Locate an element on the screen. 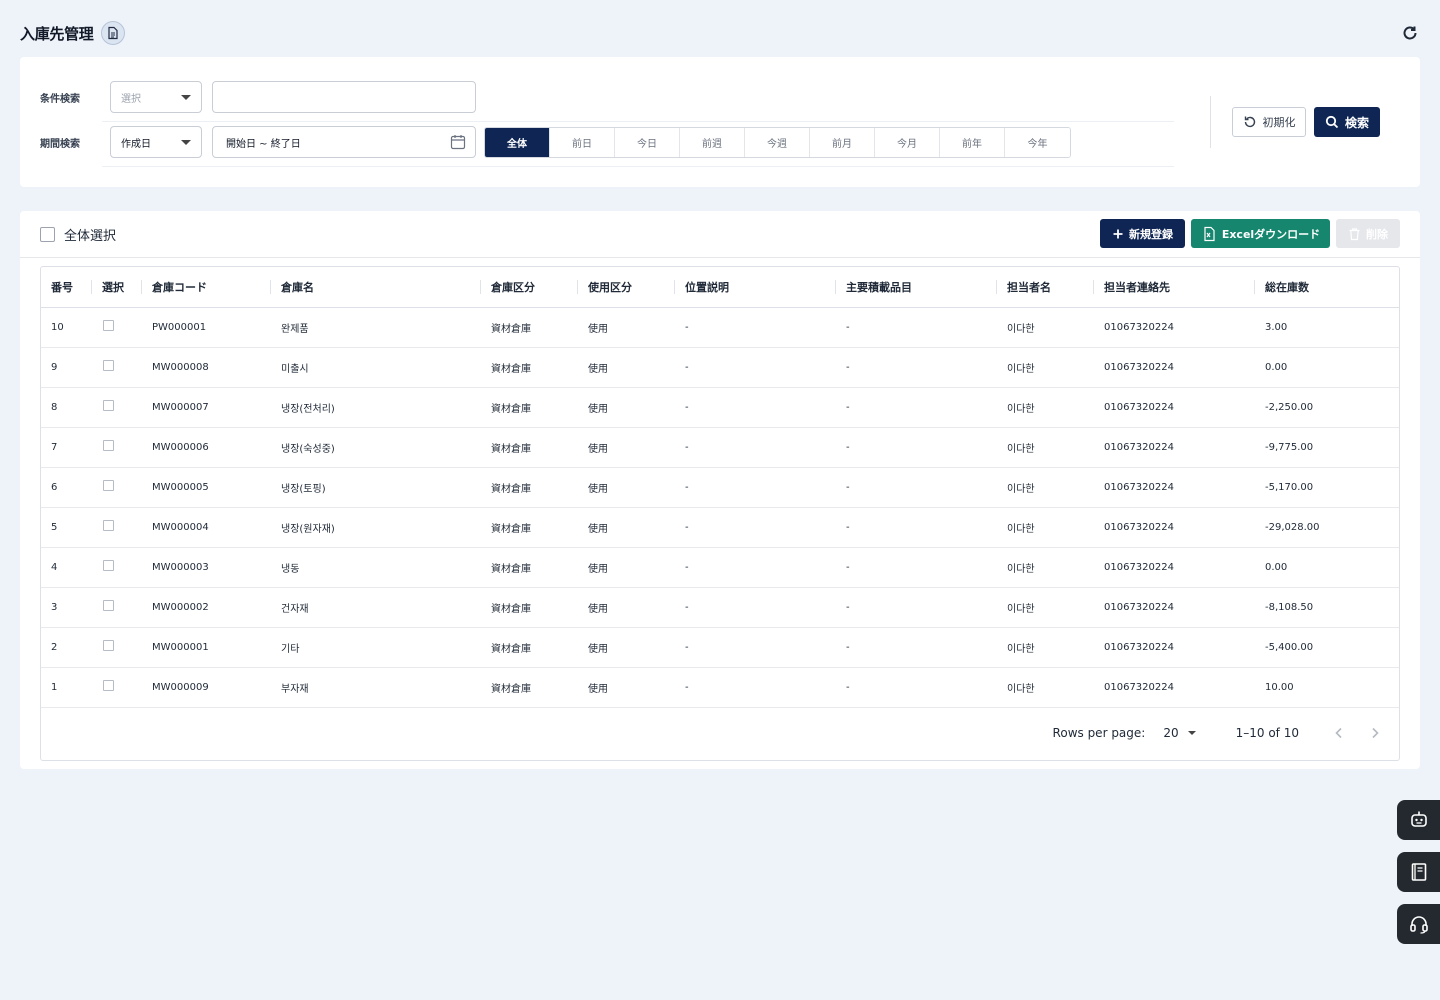  search-button: 検索 is located at coordinates (1347, 122).